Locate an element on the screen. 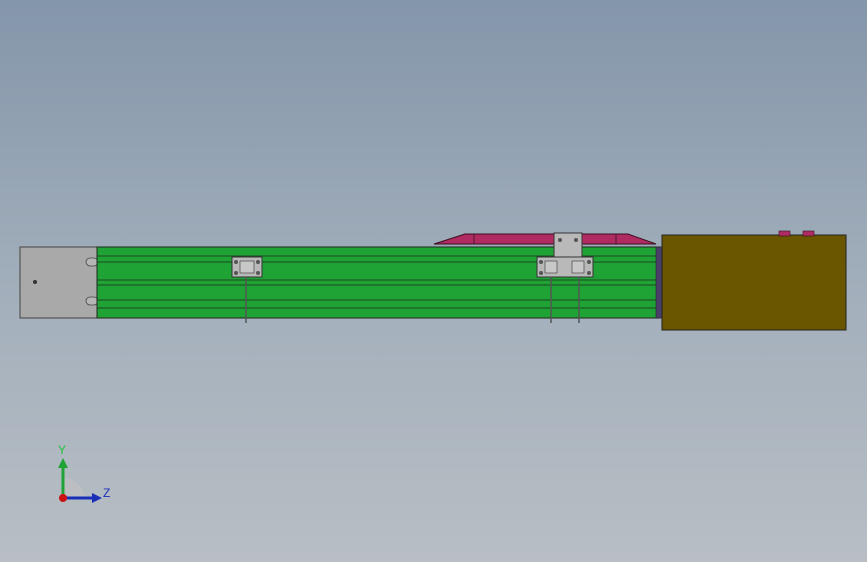 Image resolution: width=867 pixels, height=562 pixels. screw-hole-icon is located at coordinates (35, 282).